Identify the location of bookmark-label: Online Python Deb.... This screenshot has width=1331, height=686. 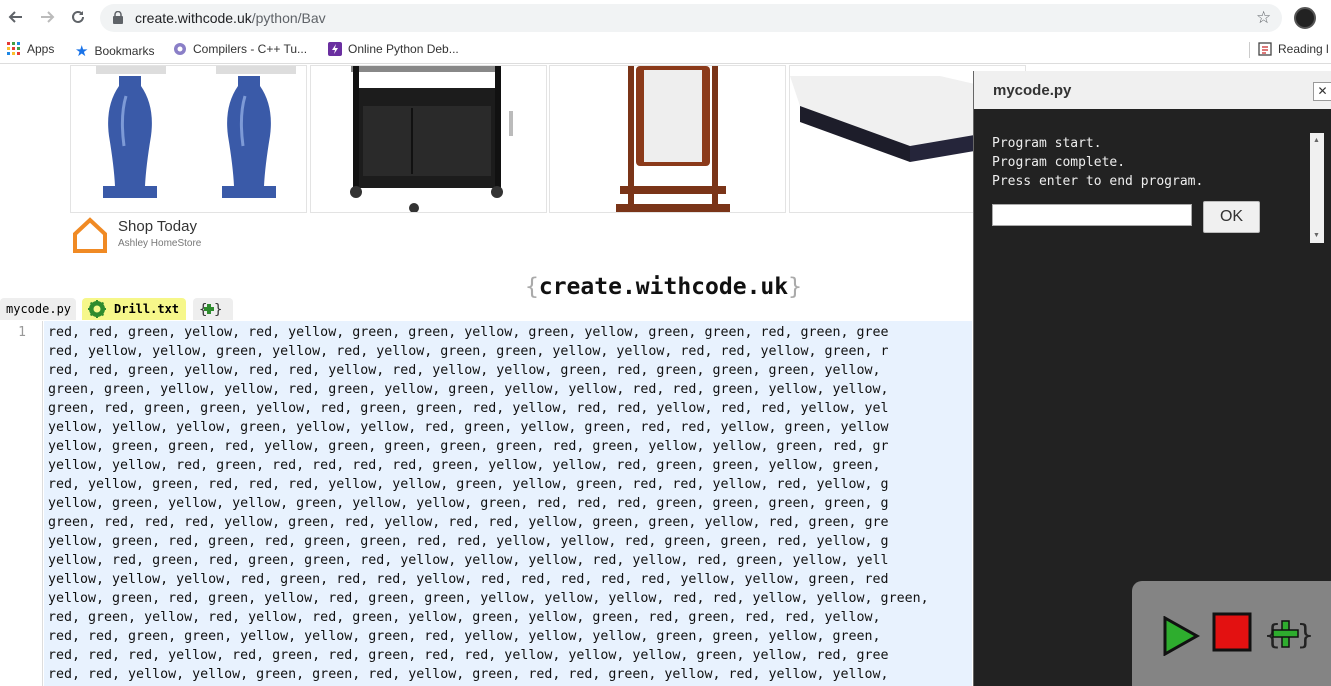
(403, 49).